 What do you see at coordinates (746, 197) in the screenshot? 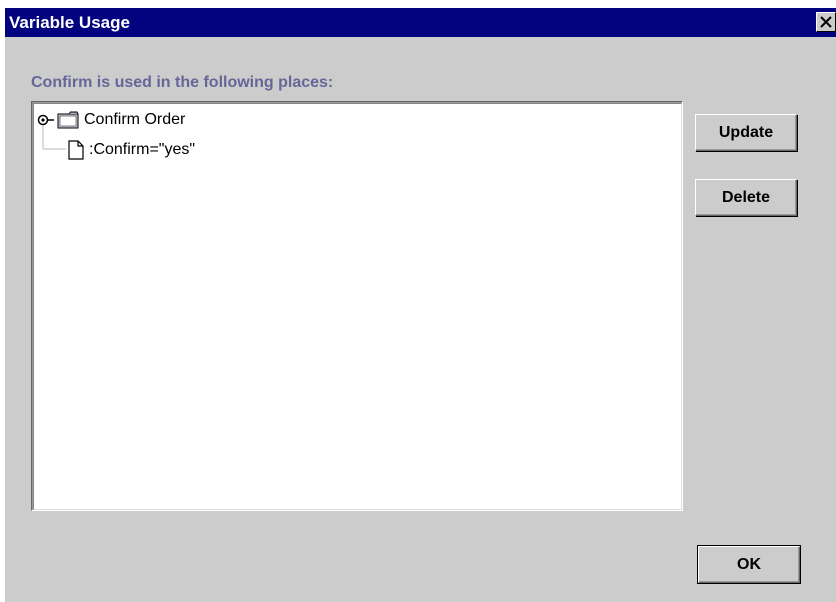
I see `delete-button: Delete` at bounding box center [746, 197].